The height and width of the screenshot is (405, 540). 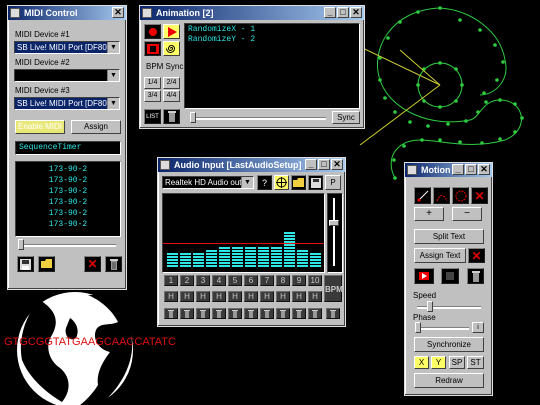 I want to click on band-button-2: 2, so click(x=187, y=280).